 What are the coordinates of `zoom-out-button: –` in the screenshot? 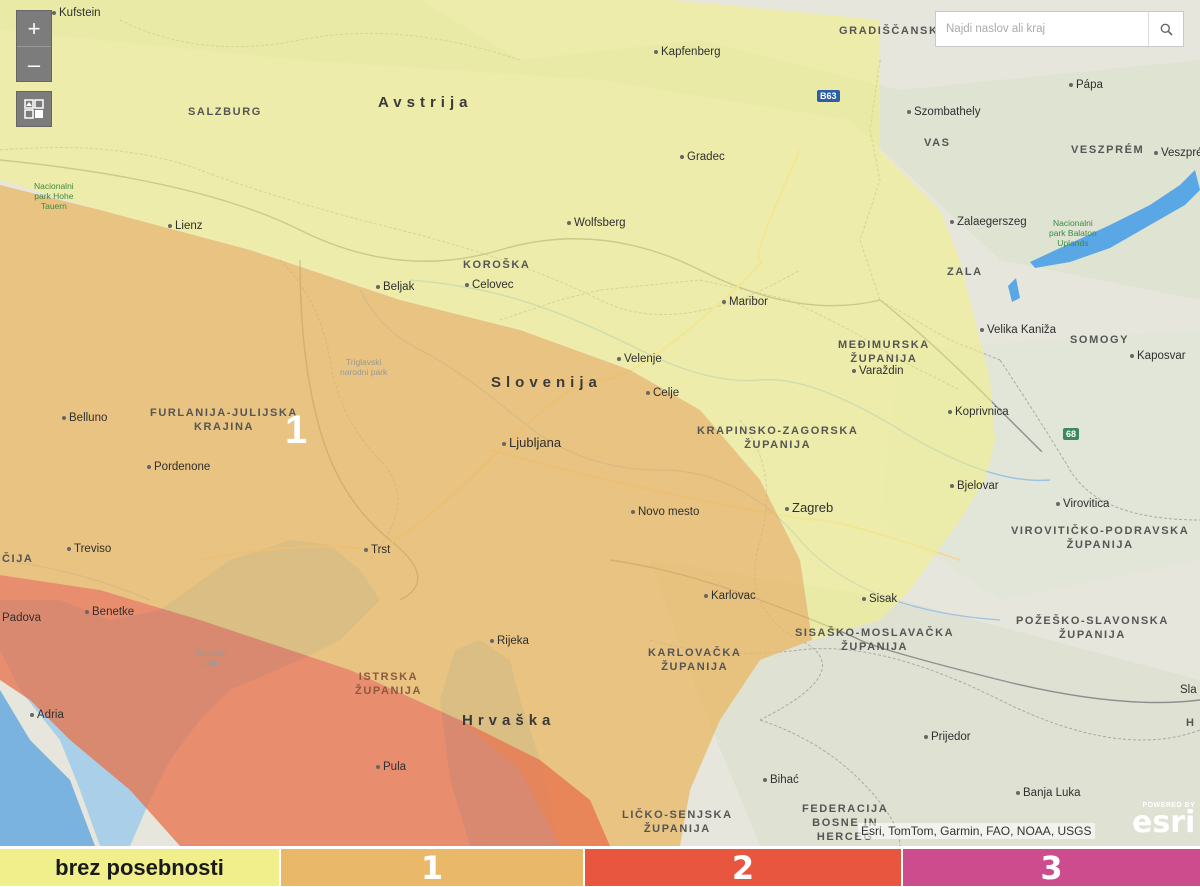 It's located at (34, 64).